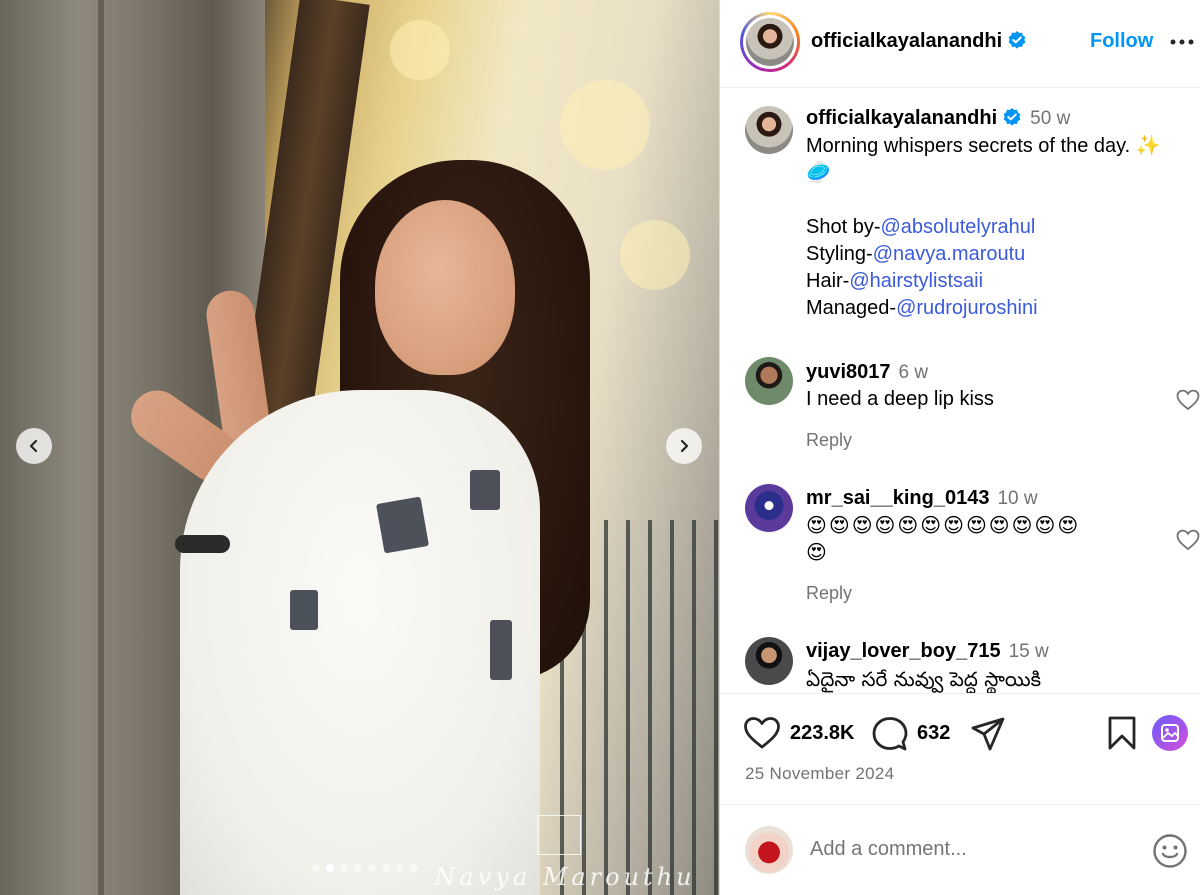 This screenshot has height=895, width=1200. Describe the element at coordinates (890, 734) in the screenshot. I see `comment-icon` at that location.